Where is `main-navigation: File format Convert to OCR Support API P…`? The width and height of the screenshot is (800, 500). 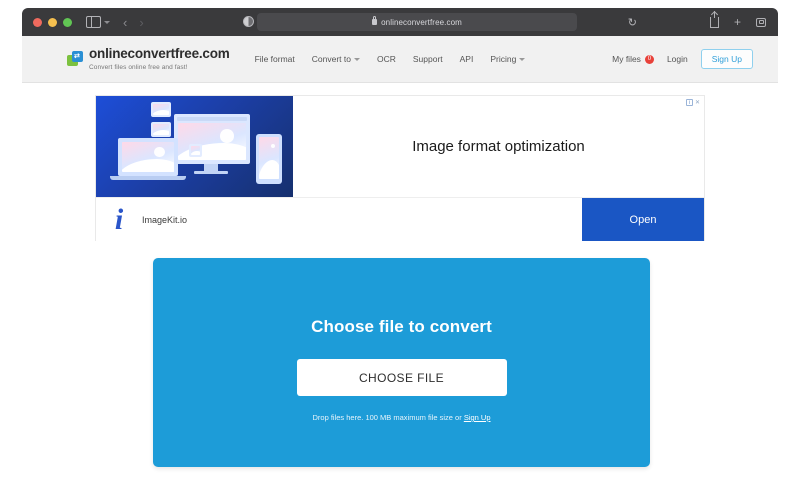
main-navigation: File format Convert to OCR Support API P… is located at coordinates (390, 59).